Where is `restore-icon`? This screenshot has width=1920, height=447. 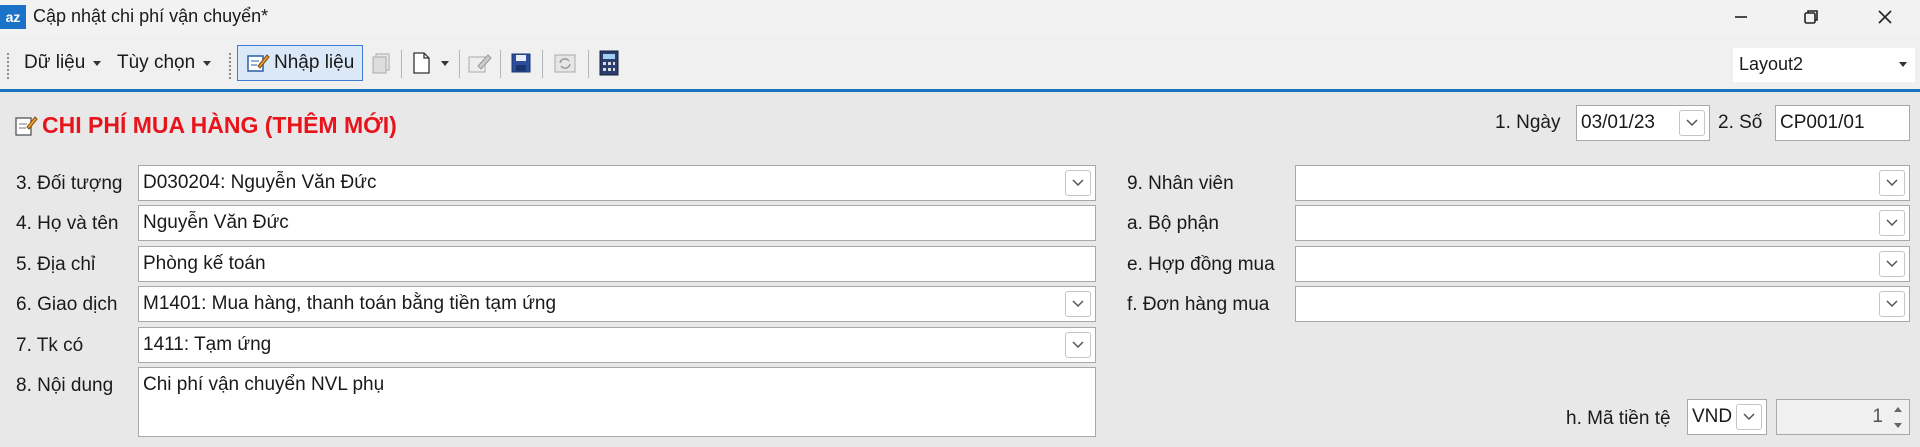 restore-icon is located at coordinates (1811, 17).